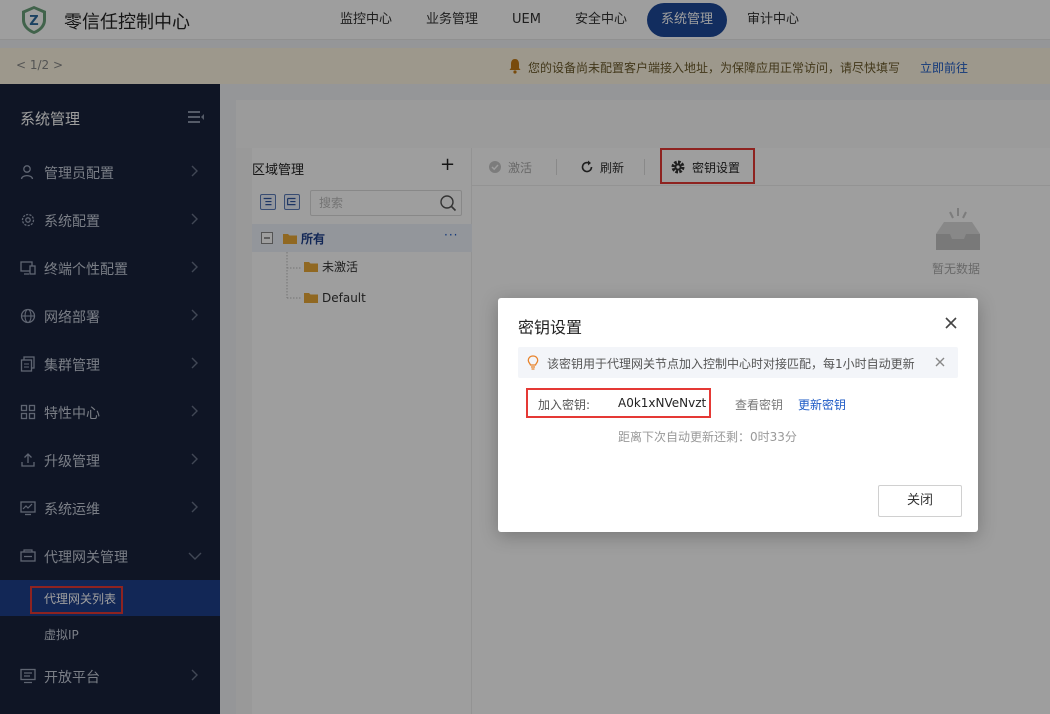  What do you see at coordinates (822, 404) in the screenshot?
I see `update-key-link: 更新密钥` at bounding box center [822, 404].